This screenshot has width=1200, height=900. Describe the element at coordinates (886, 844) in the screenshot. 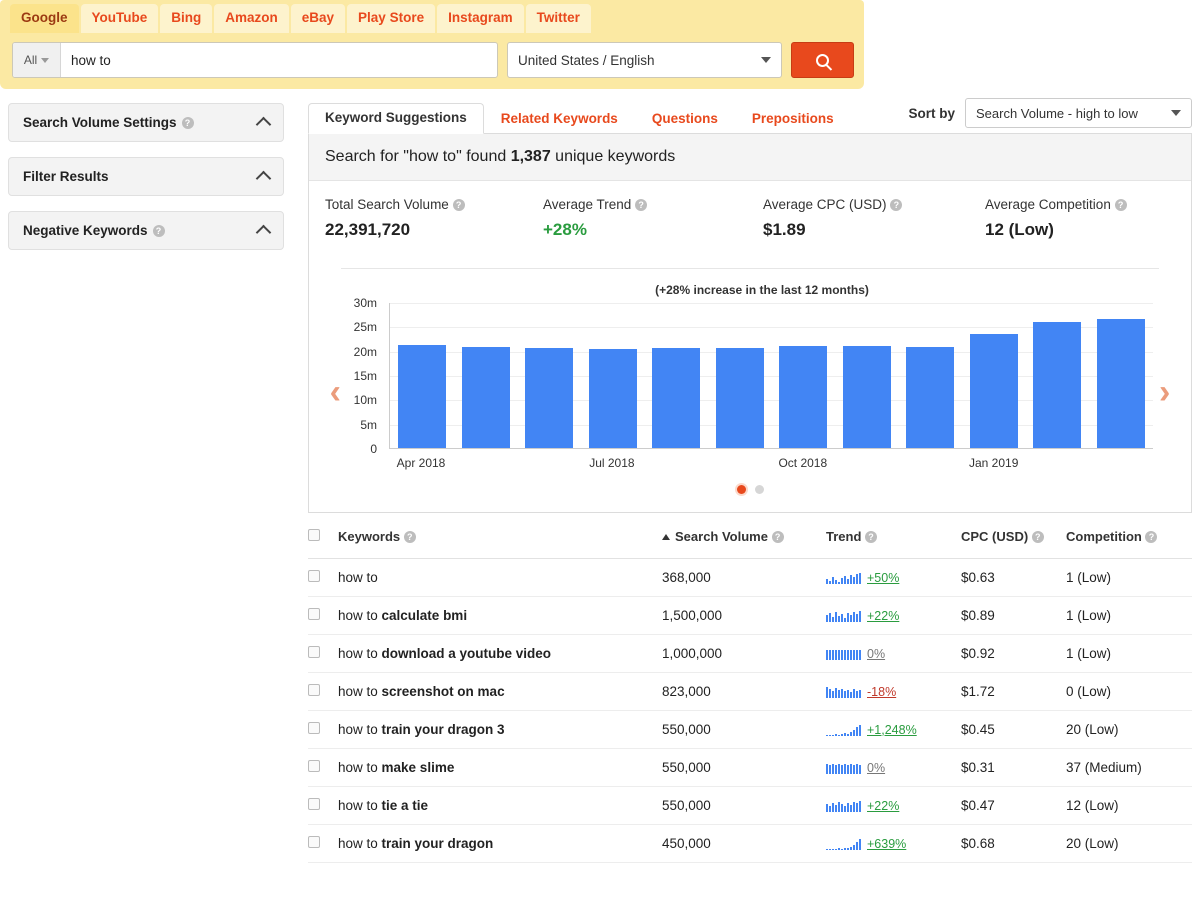

I see `trend-percent: +639%` at that location.